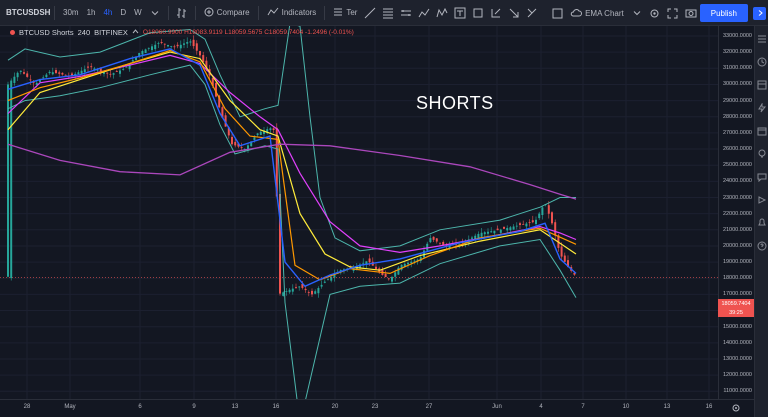  Describe the element at coordinates (532, 13) in the screenshot. I see `icon-tool-icon` at that location.